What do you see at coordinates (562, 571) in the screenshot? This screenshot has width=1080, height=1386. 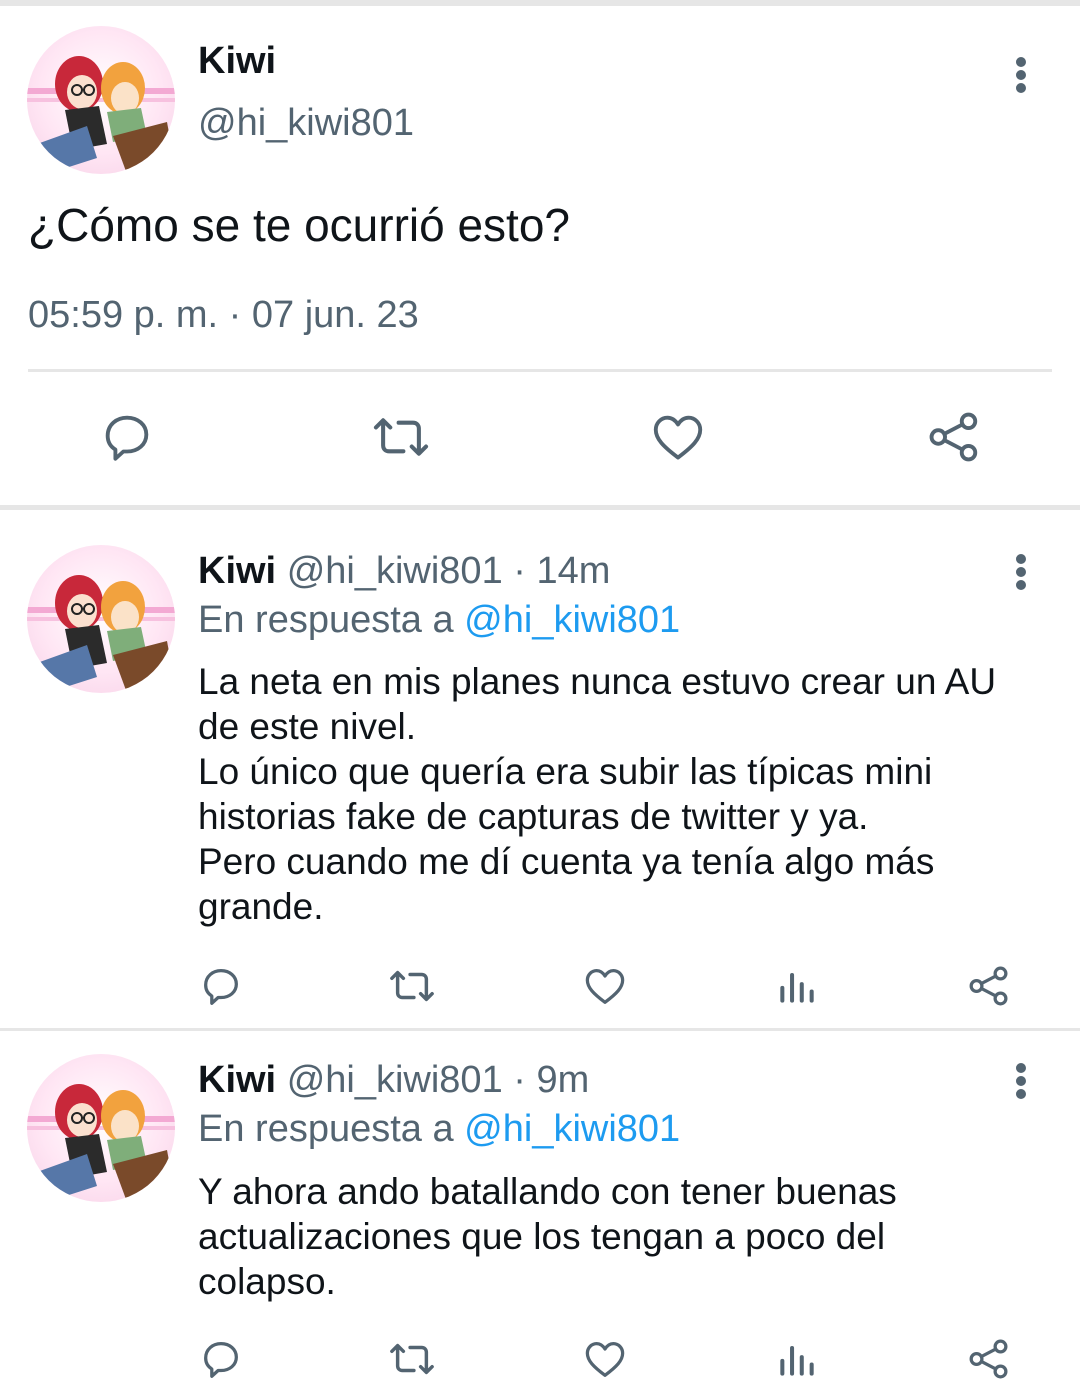 I see `tweet-time: · 14m` at bounding box center [562, 571].